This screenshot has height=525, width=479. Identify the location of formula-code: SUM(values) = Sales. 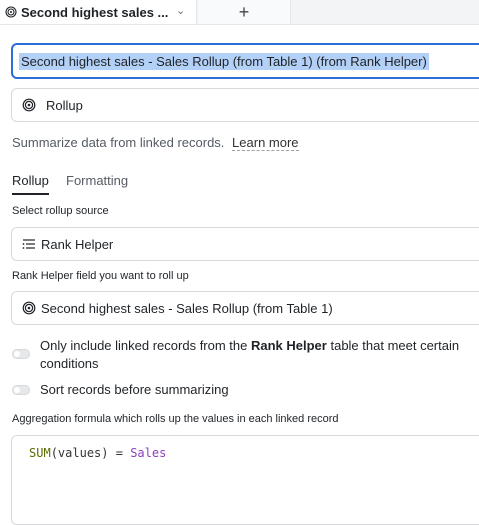
(97, 453).